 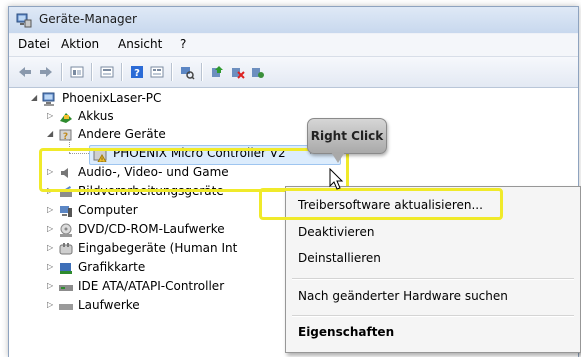 I want to click on display-adapter-icon, so click(x=66, y=268).